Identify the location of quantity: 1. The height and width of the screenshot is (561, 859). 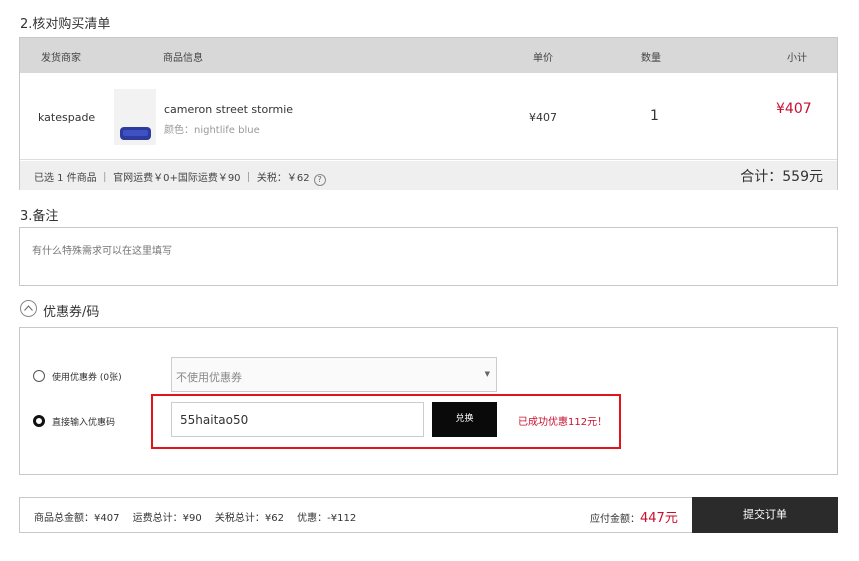
(654, 116).